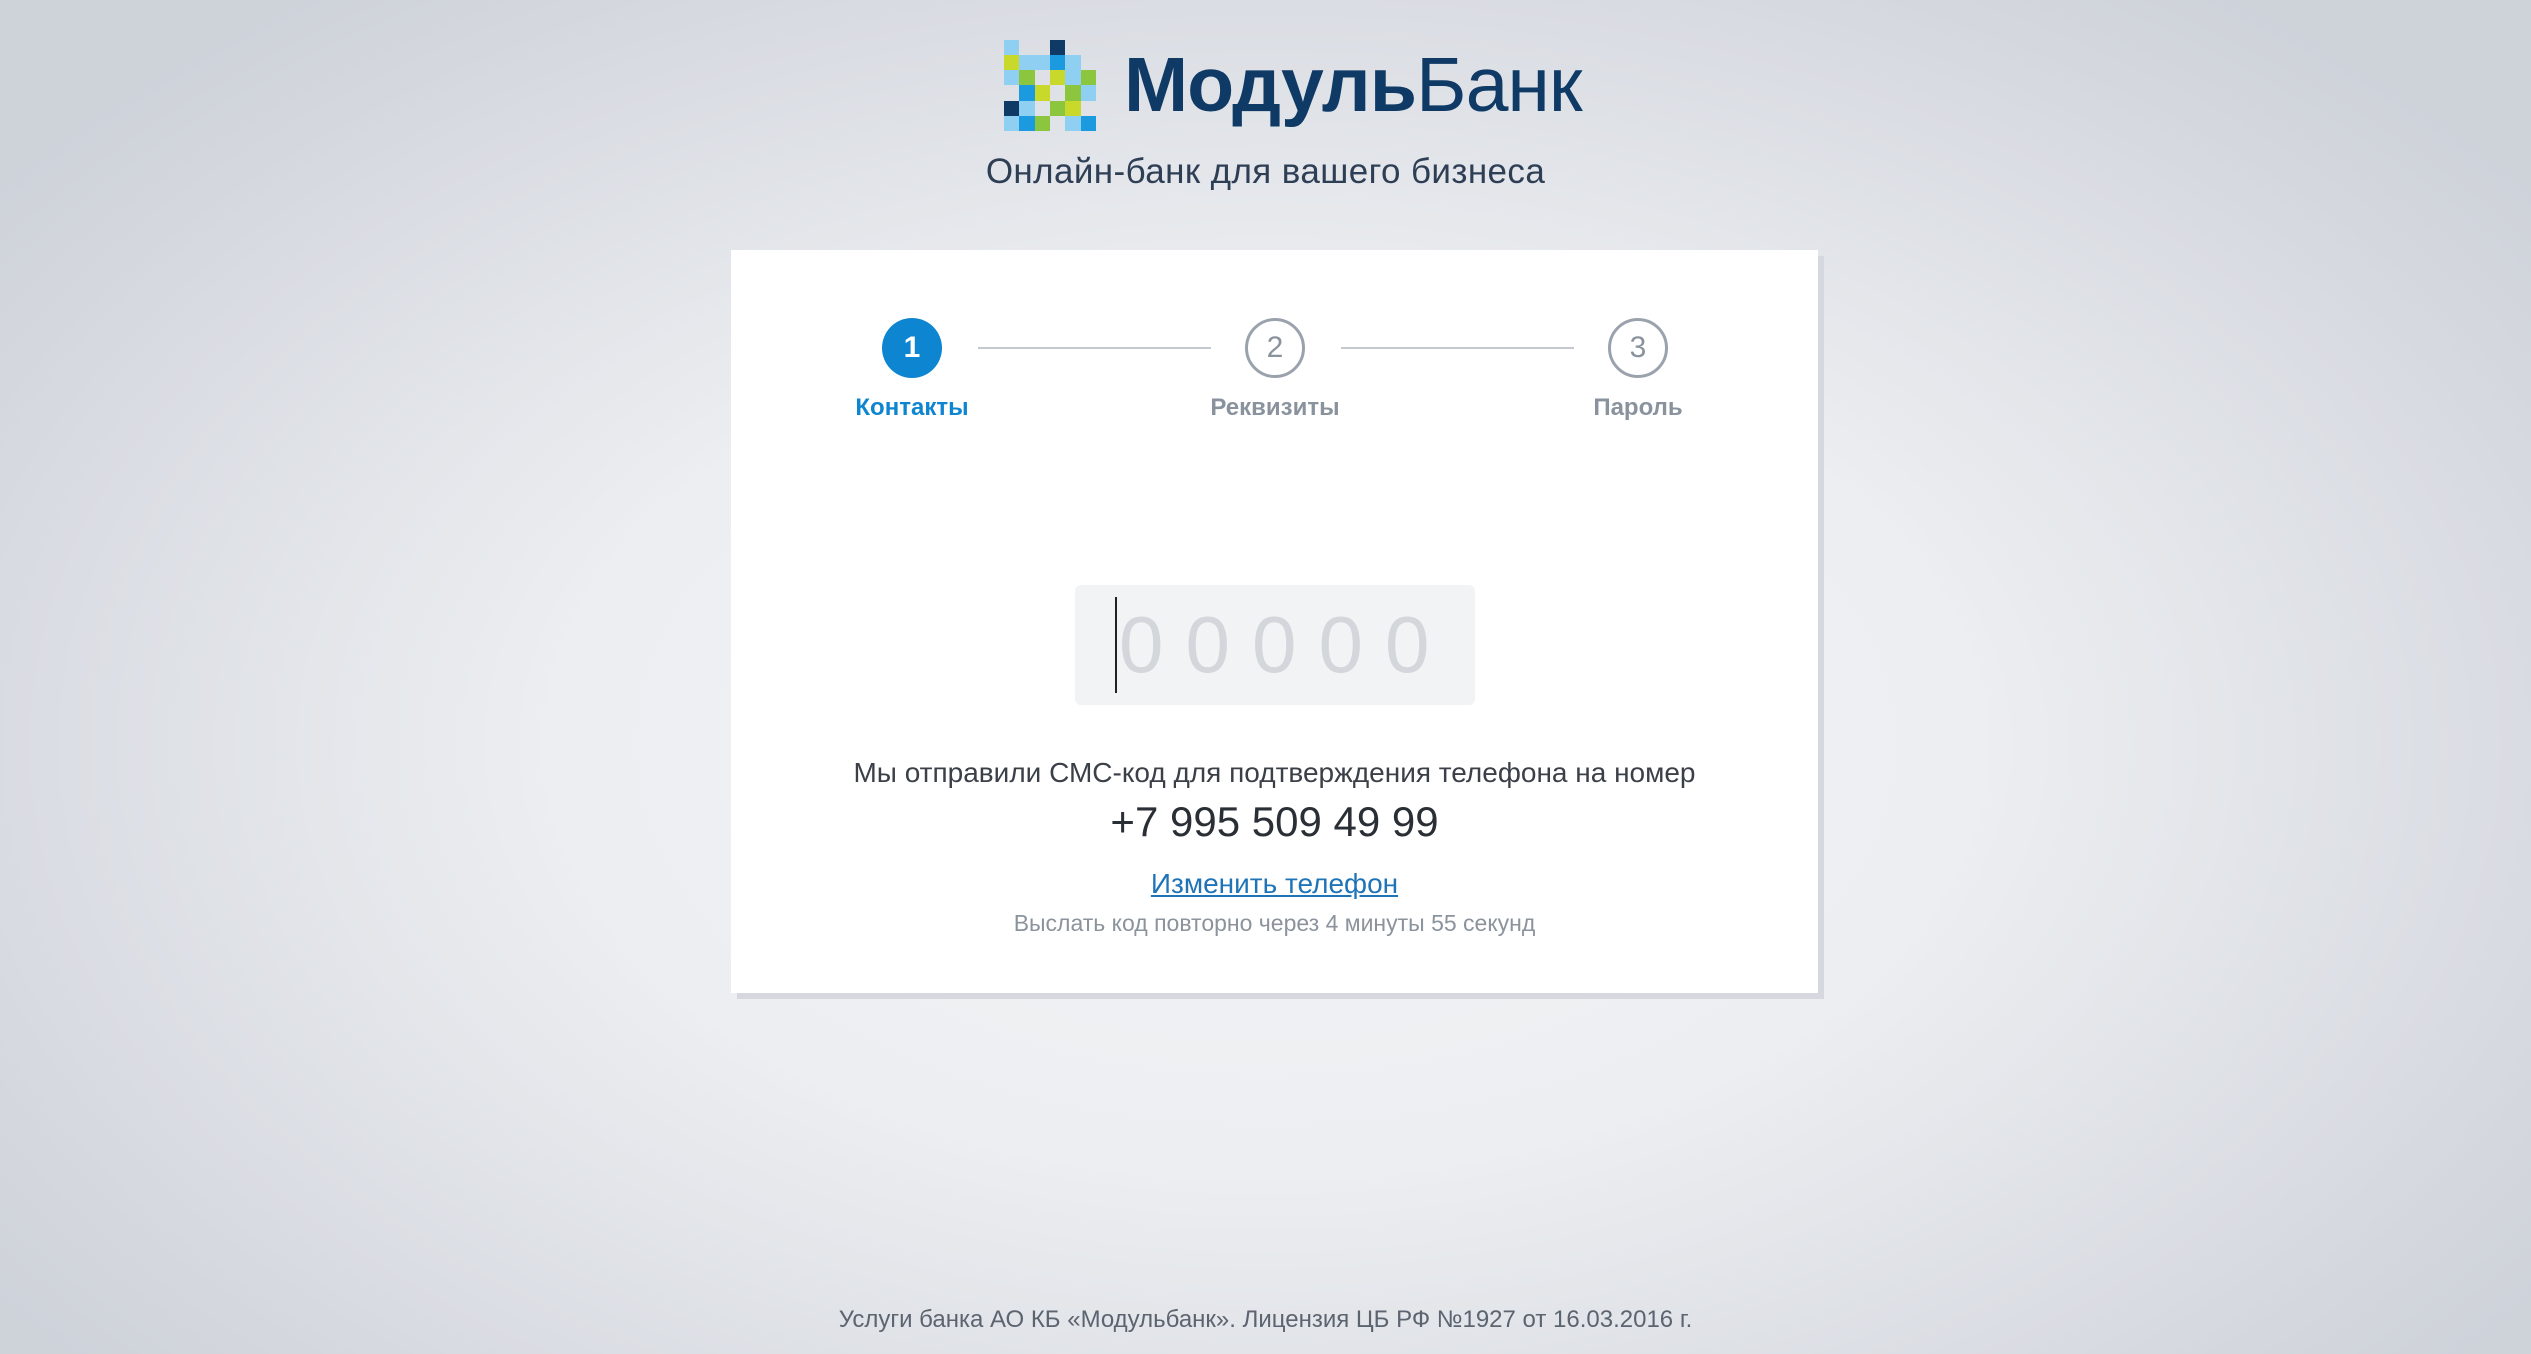 The image size is (2531, 1354). Describe the element at coordinates (1270, 85) in the screenshot. I see `logo-word-bold: Модуль` at that location.